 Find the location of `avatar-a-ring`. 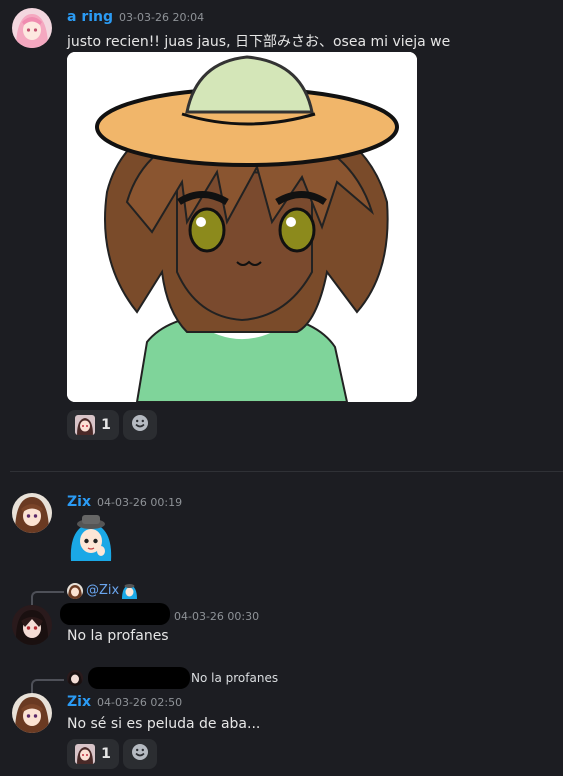

avatar-a-ring is located at coordinates (32, 28).